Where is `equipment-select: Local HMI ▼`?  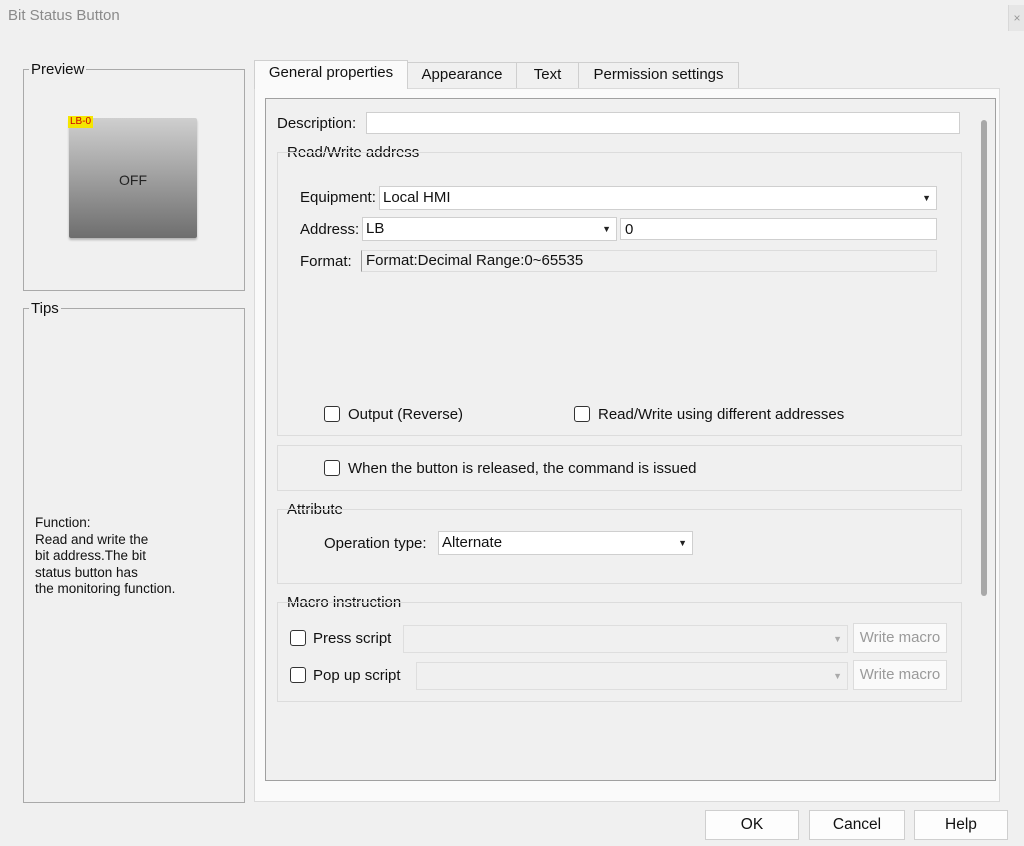 equipment-select: Local HMI ▼ is located at coordinates (658, 198).